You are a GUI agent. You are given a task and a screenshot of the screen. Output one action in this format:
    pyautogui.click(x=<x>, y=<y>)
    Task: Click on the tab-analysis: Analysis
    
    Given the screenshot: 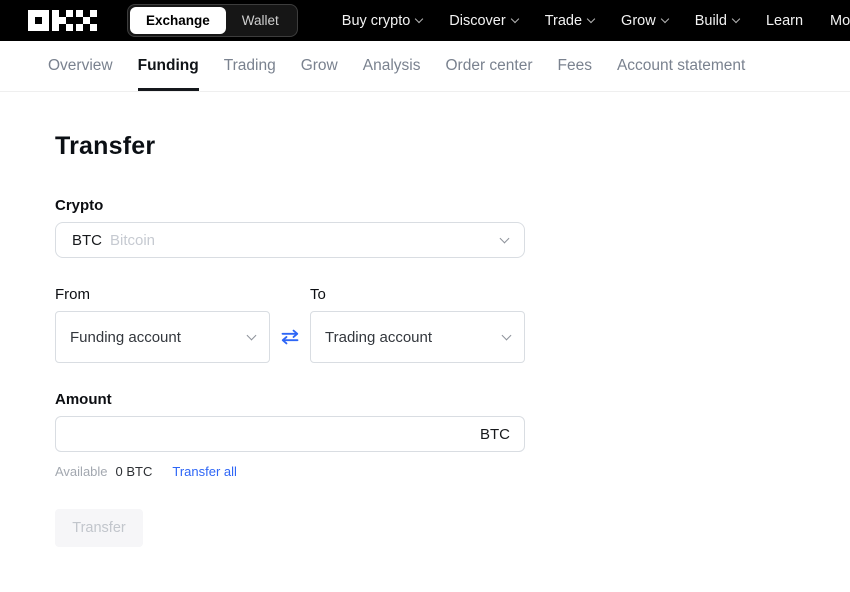 What is the action you would take?
    pyautogui.click(x=392, y=66)
    